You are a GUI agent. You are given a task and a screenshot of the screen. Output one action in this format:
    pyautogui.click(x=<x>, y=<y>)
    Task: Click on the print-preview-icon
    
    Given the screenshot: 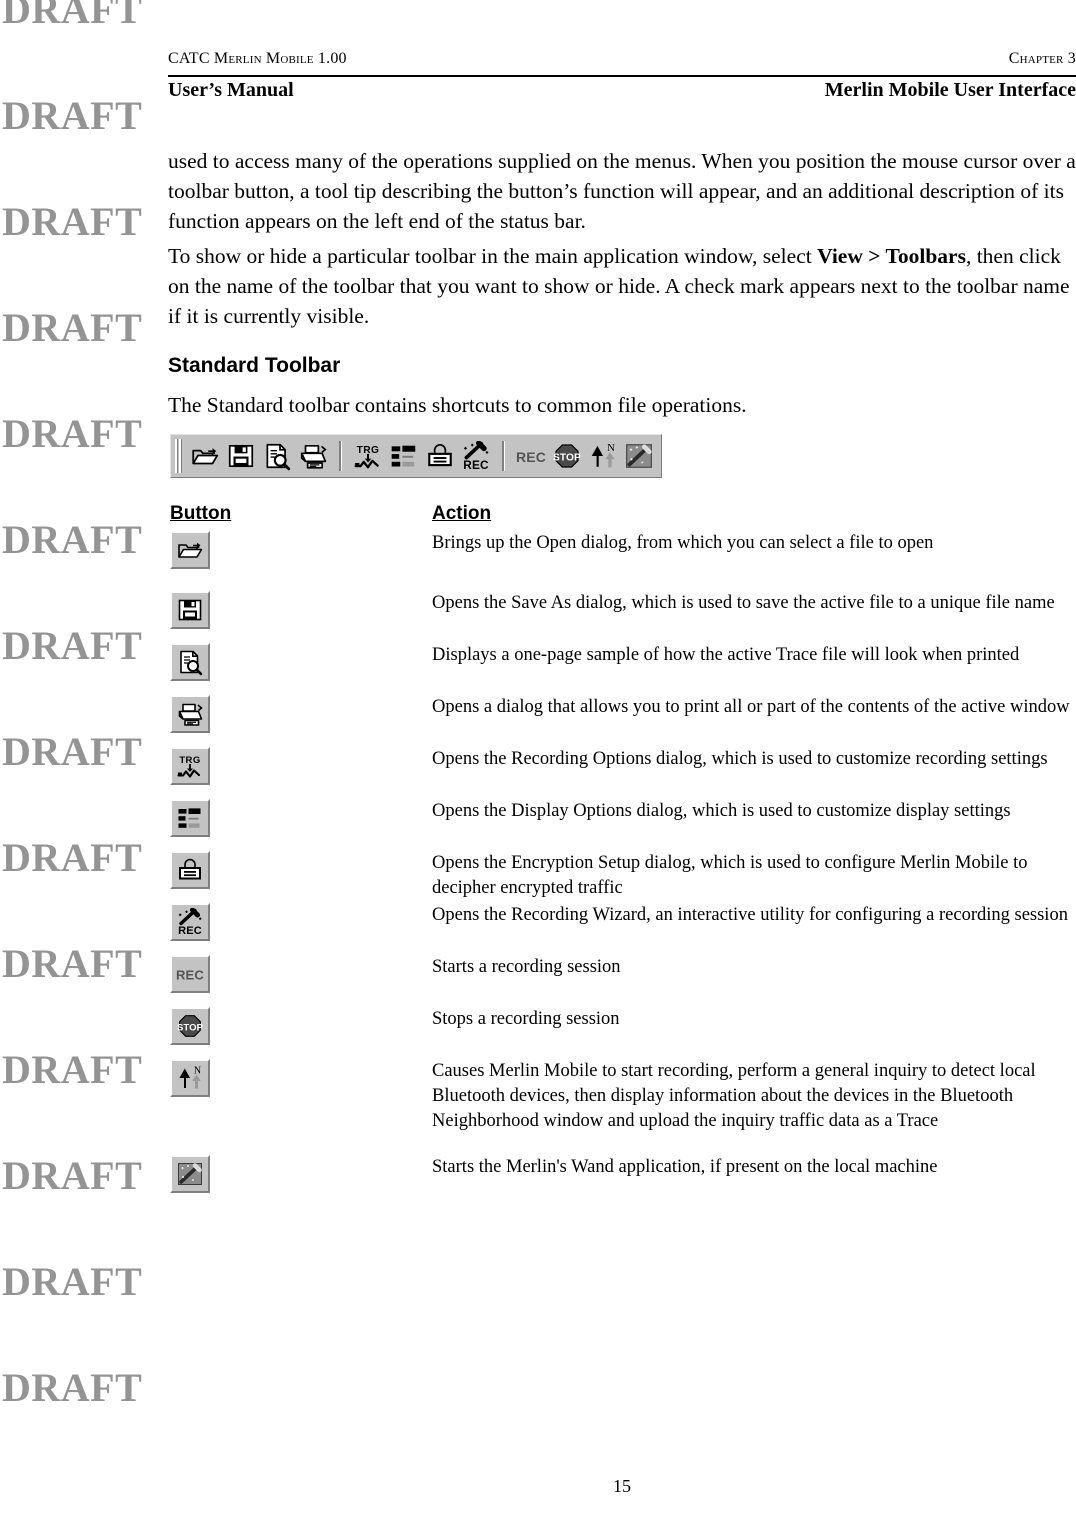 What is the action you would take?
    pyautogui.click(x=277, y=456)
    